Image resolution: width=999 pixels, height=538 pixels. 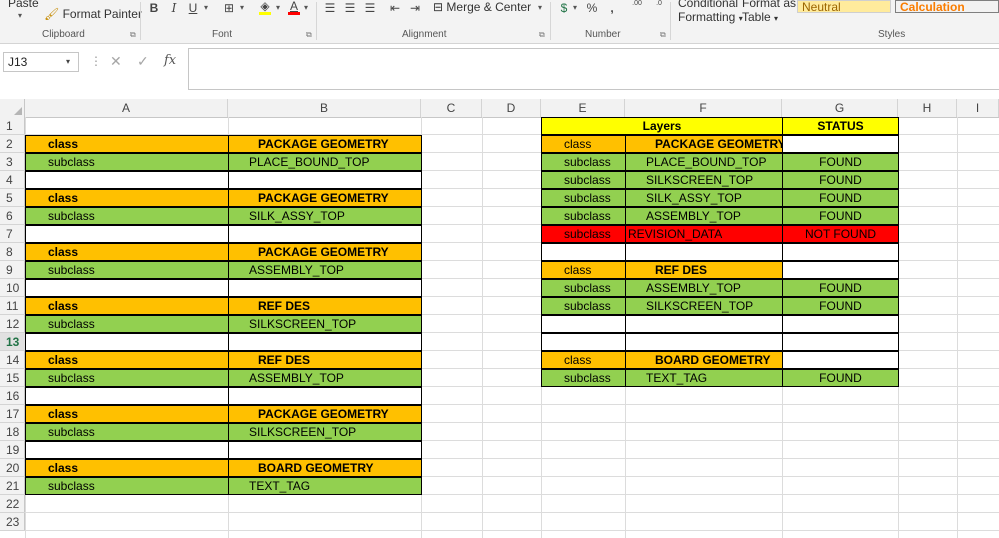 I want to click on cell-b2: PACKAGE GEOMETRY, so click(x=325, y=144).